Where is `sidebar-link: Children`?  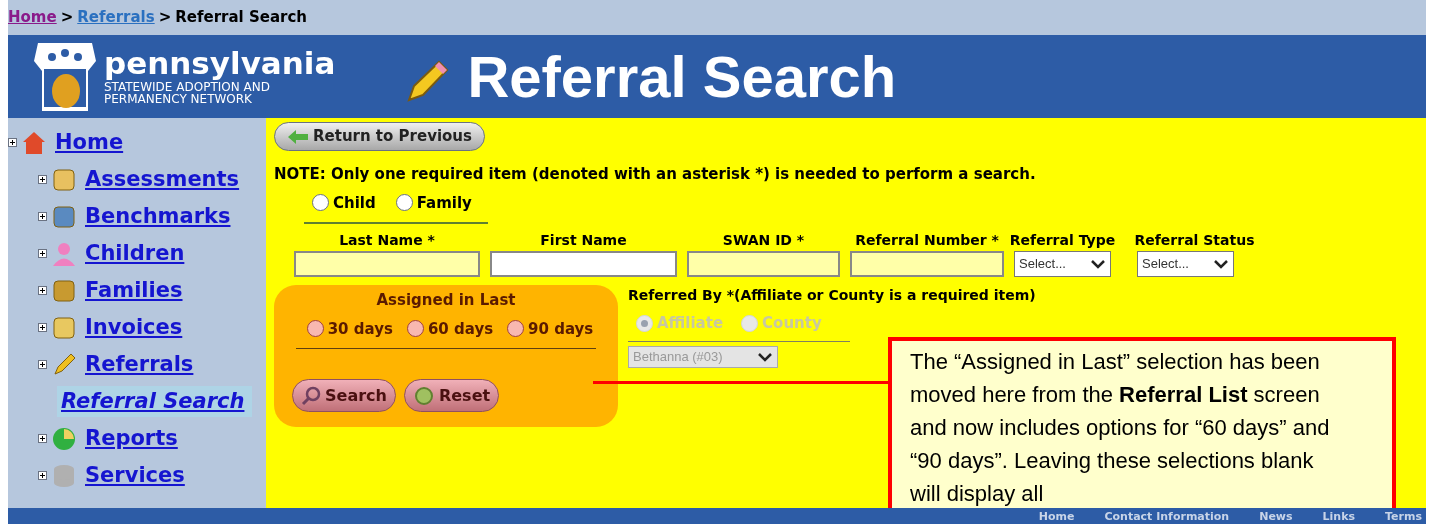 sidebar-link: Children is located at coordinates (135, 253).